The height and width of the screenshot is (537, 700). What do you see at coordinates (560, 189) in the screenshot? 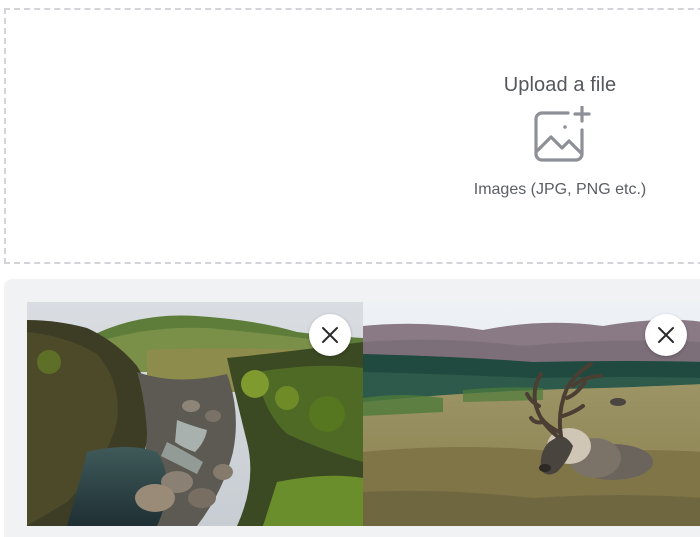
I see `upload-hint: Images (JPG, PNG etc.)` at bounding box center [560, 189].